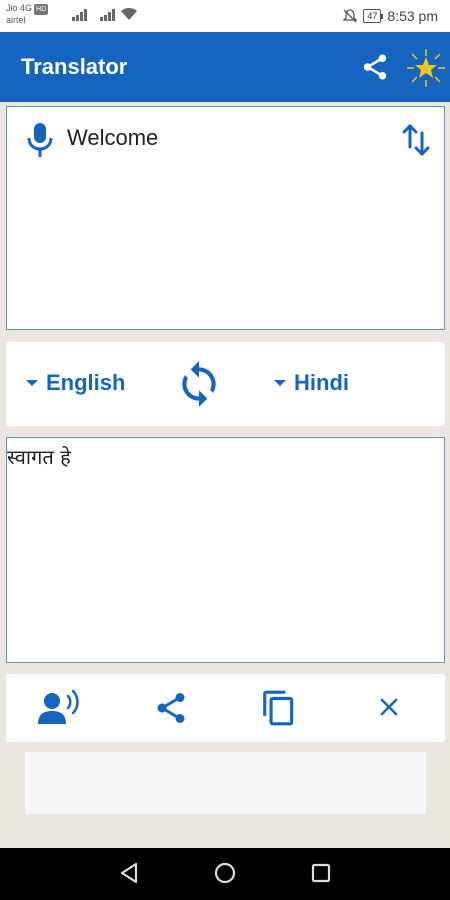 The image size is (450, 900). I want to click on recents-icon, so click(321, 873).